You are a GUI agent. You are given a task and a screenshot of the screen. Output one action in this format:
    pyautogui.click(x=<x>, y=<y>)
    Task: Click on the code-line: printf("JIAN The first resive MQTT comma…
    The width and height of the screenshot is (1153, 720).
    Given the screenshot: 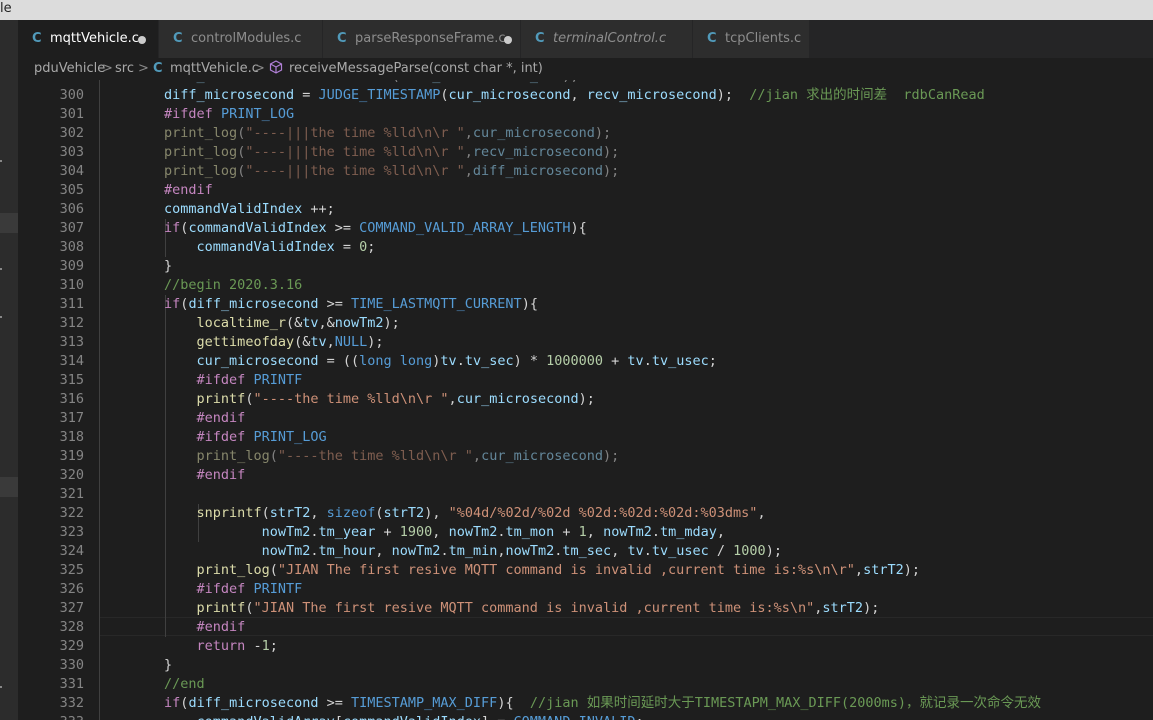 What is the action you would take?
    pyautogui.click(x=489, y=608)
    